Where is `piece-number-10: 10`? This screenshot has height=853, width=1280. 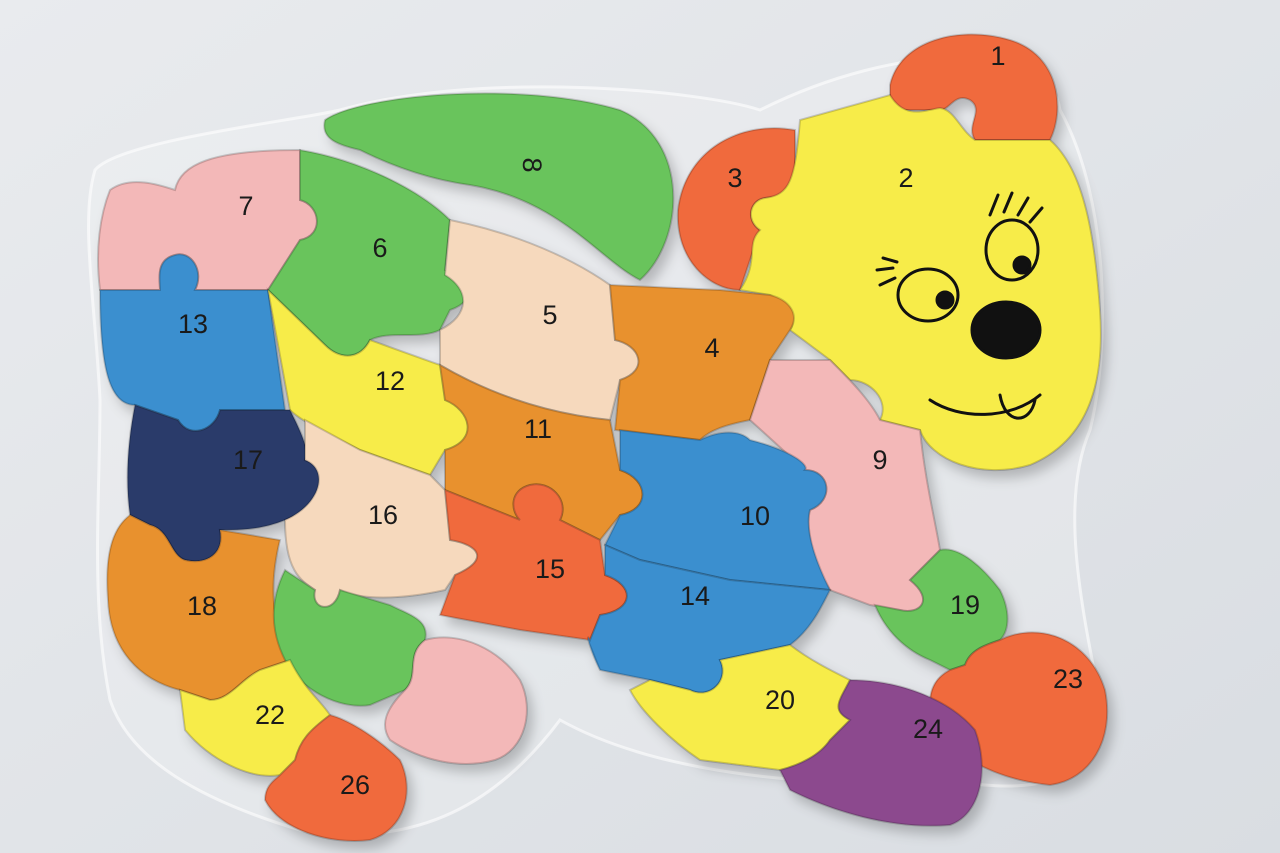
piece-number-10: 10 is located at coordinates (755, 516).